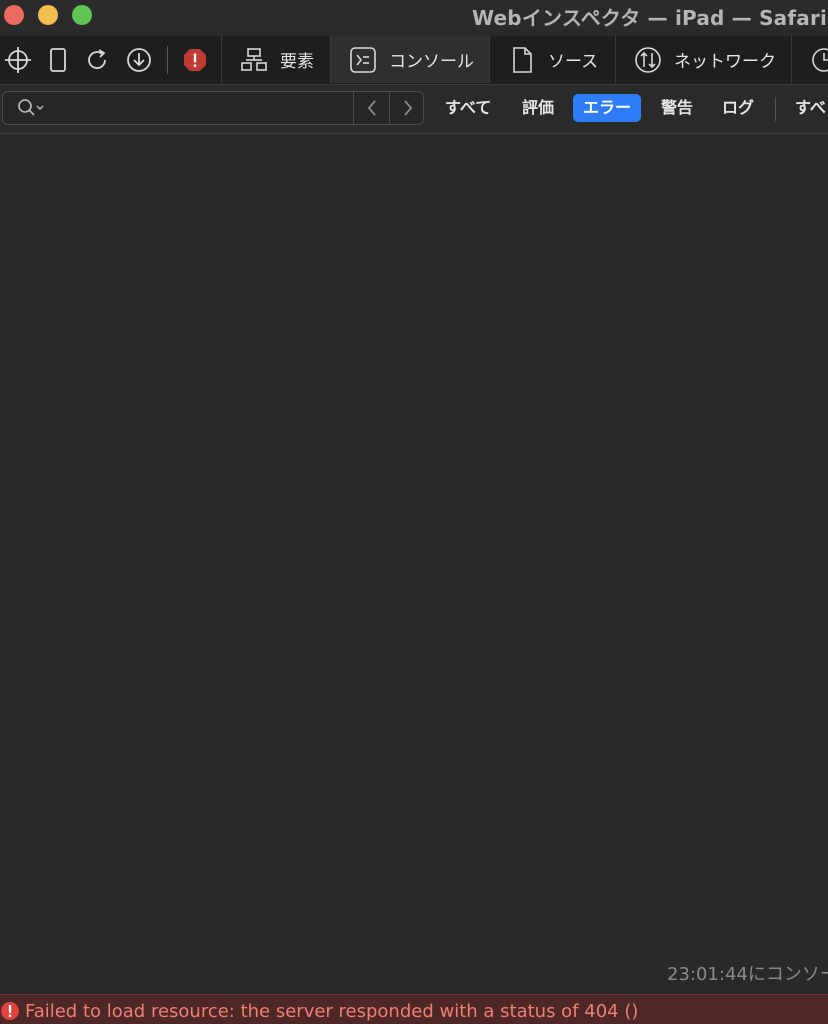  I want to click on tab-console: コンソール, so click(409, 59).